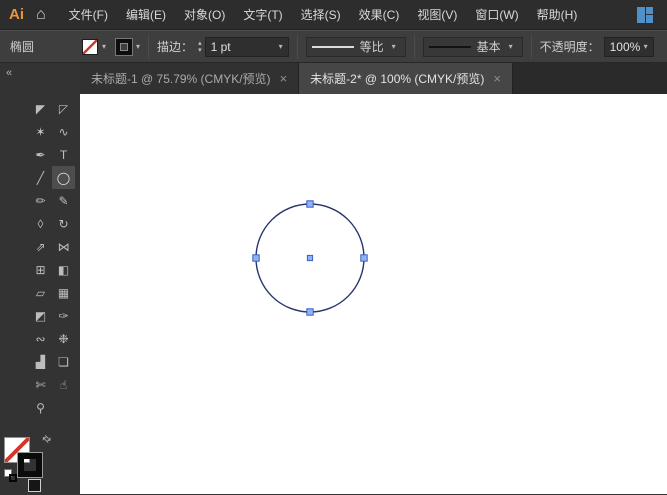  I want to click on toolbar: ◤ ◸ ✶ ∿ ✒ T ╱ ◯ ✏ ✎ ◊ ↻ ⇗ ⋈ ⊞ ◧ ▱ ▦ ◩ ✑ ∾ ❉ ▟ ❏ ✄ ☝ ⚲, so click(52, 258).